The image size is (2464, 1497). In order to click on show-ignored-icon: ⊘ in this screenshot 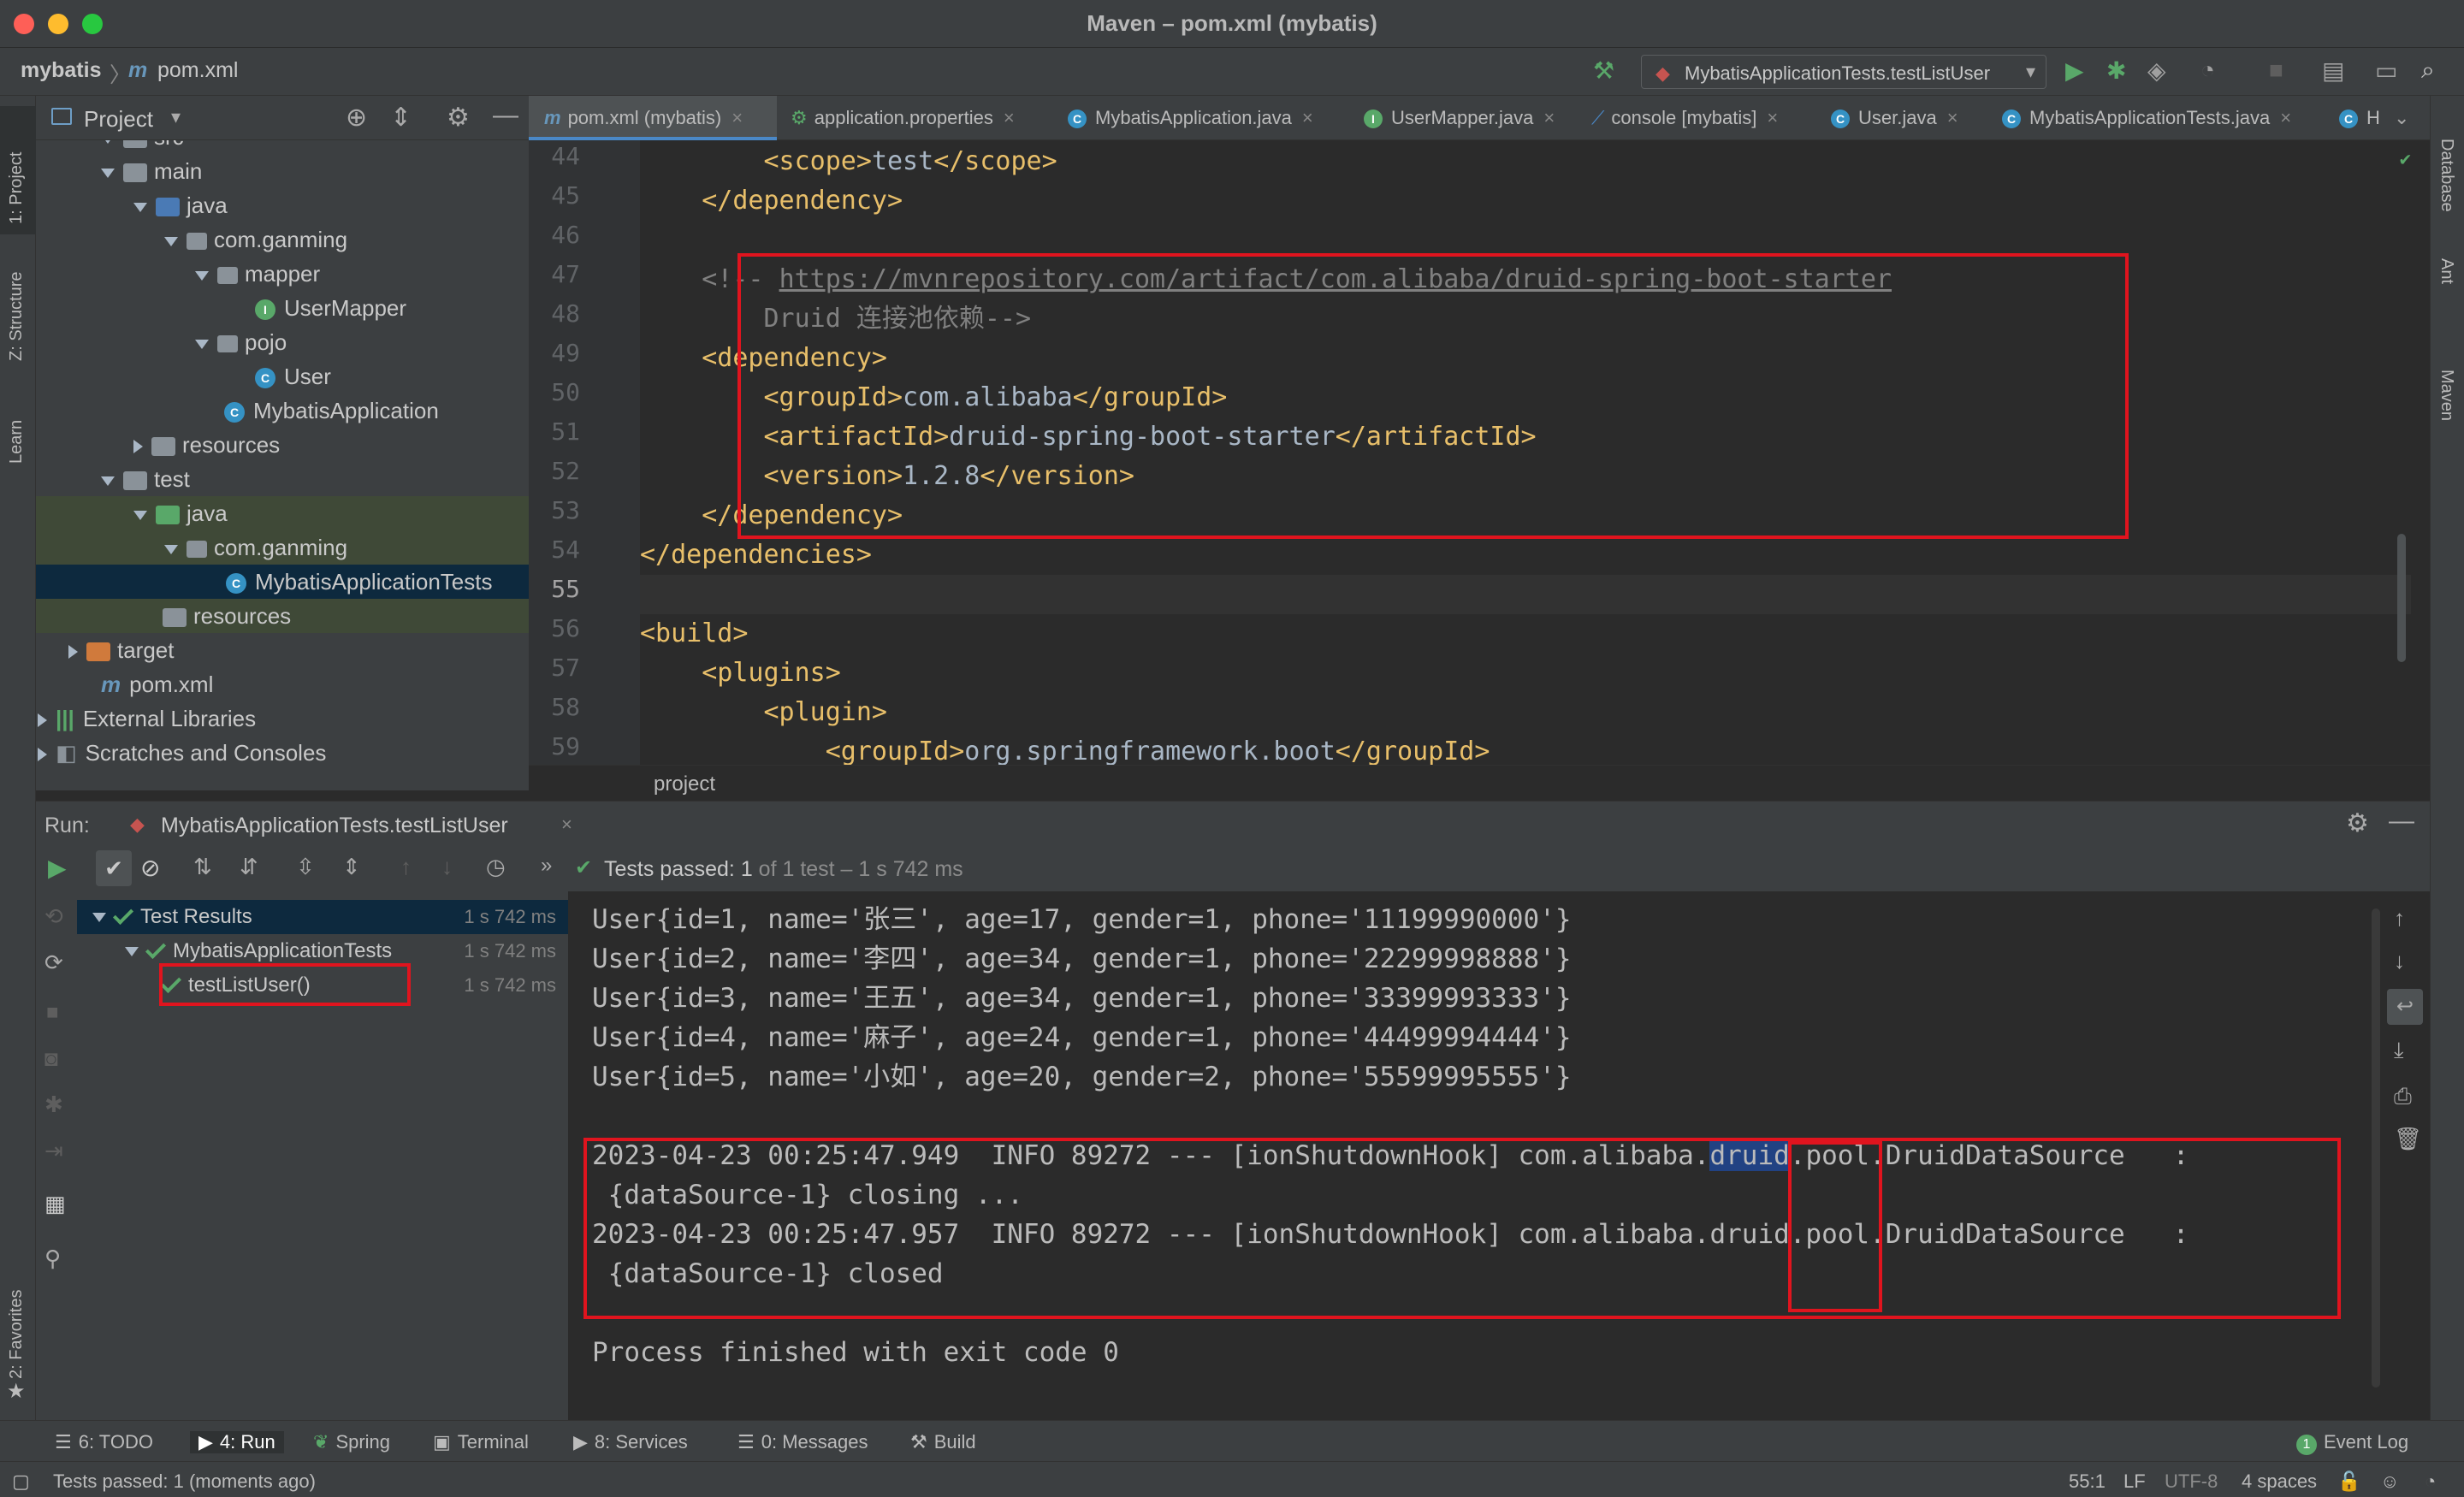, I will do `click(150, 868)`.